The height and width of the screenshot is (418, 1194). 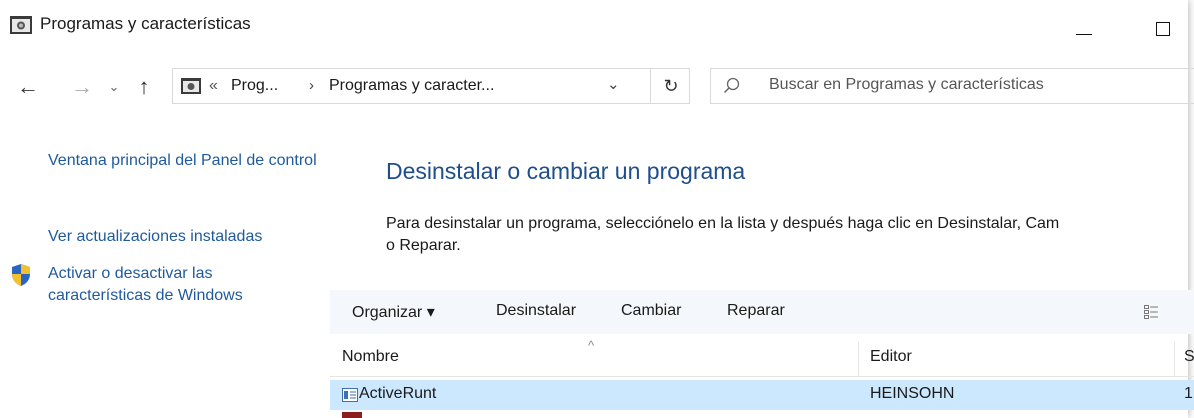 What do you see at coordinates (1188, 393) in the screenshot?
I see `row-size: 1` at bounding box center [1188, 393].